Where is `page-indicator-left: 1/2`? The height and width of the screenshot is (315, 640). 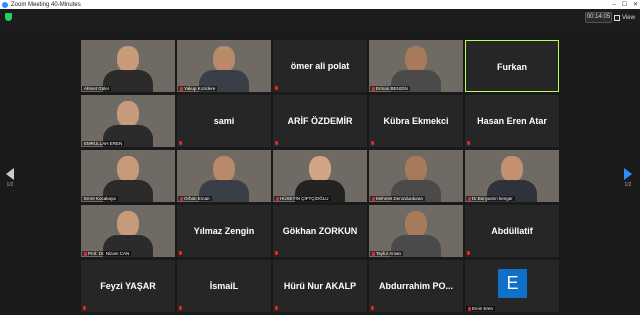 page-indicator-left: 1/2 is located at coordinates (10, 185).